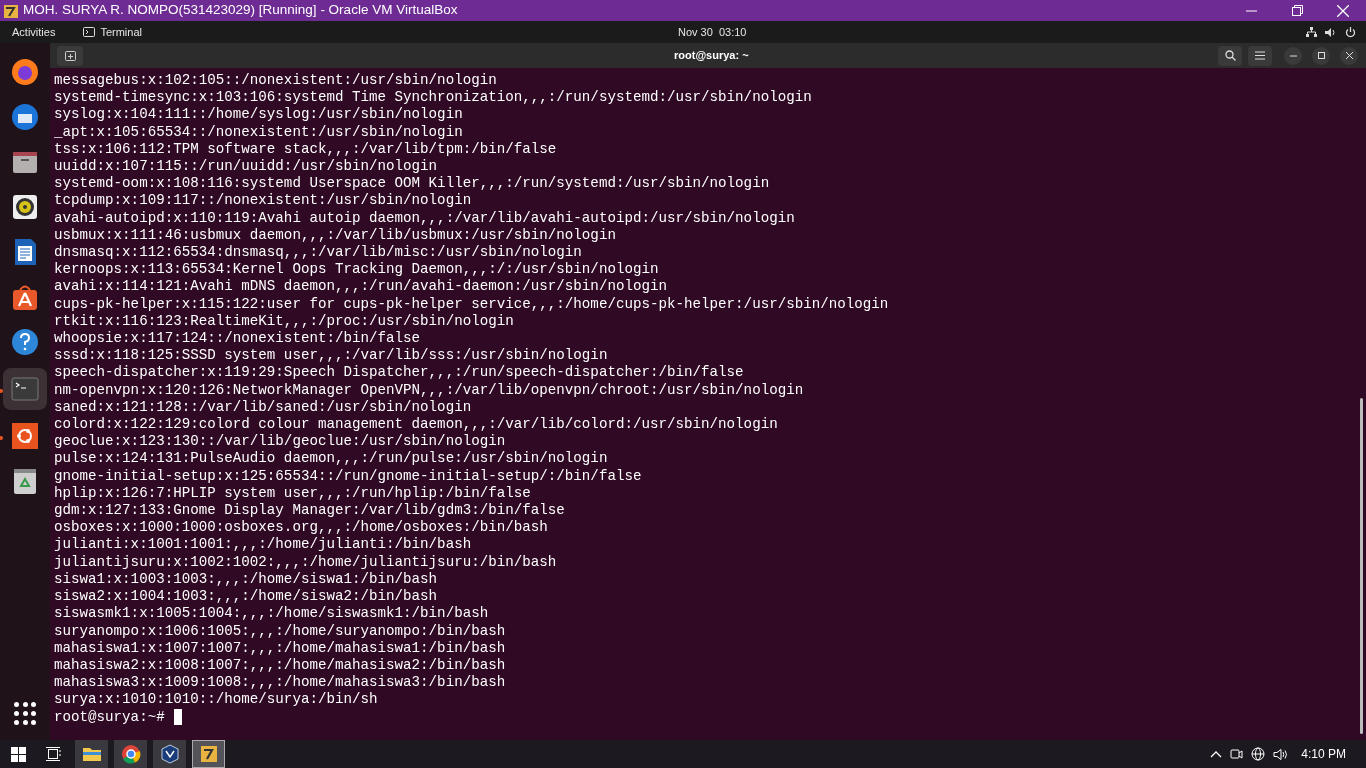  Describe the element at coordinates (356, 270) in the screenshot. I see `terminal-line: kernoops:x:113:65534:Kernel Oops Tracking Daemon,,,:/:/usr/sbin/nologin` at that location.